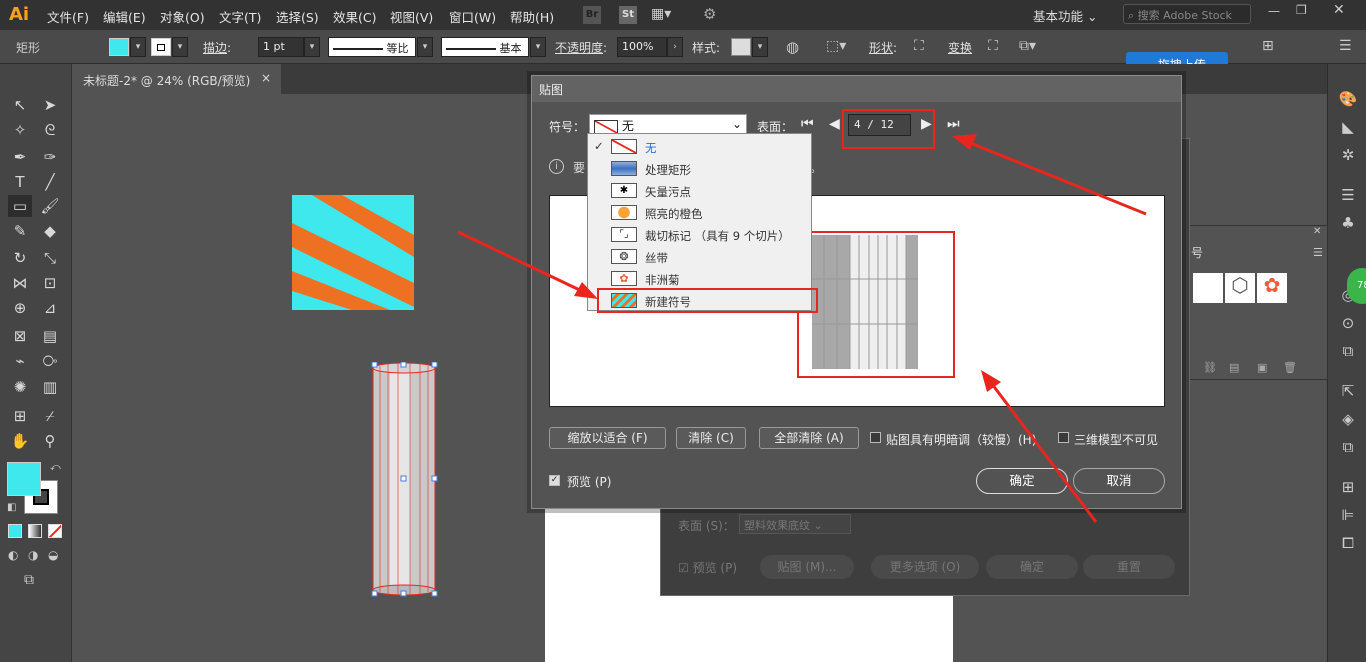 The width and height of the screenshot is (1366, 662). What do you see at coordinates (411, 16) in the screenshot?
I see `menu-view: 视图(V)` at bounding box center [411, 16].